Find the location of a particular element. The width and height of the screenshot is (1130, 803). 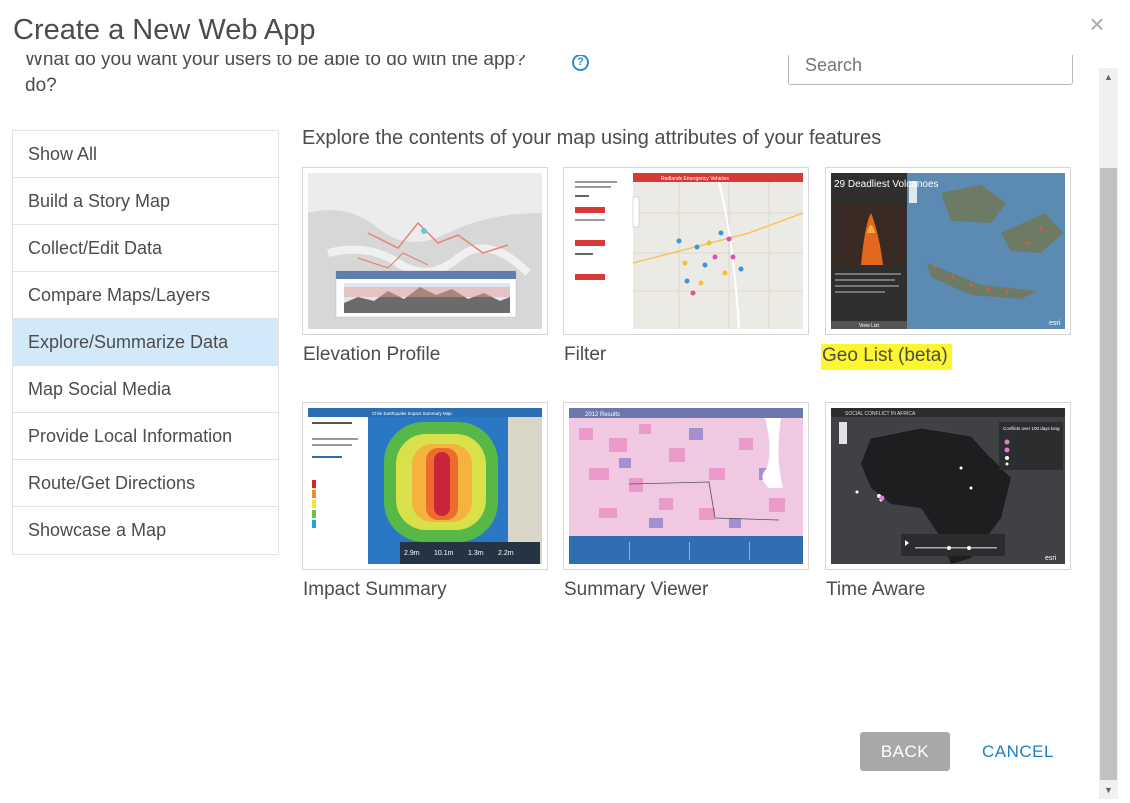

app-label-elevation-profile: Elevation Profile is located at coordinates (371, 355).